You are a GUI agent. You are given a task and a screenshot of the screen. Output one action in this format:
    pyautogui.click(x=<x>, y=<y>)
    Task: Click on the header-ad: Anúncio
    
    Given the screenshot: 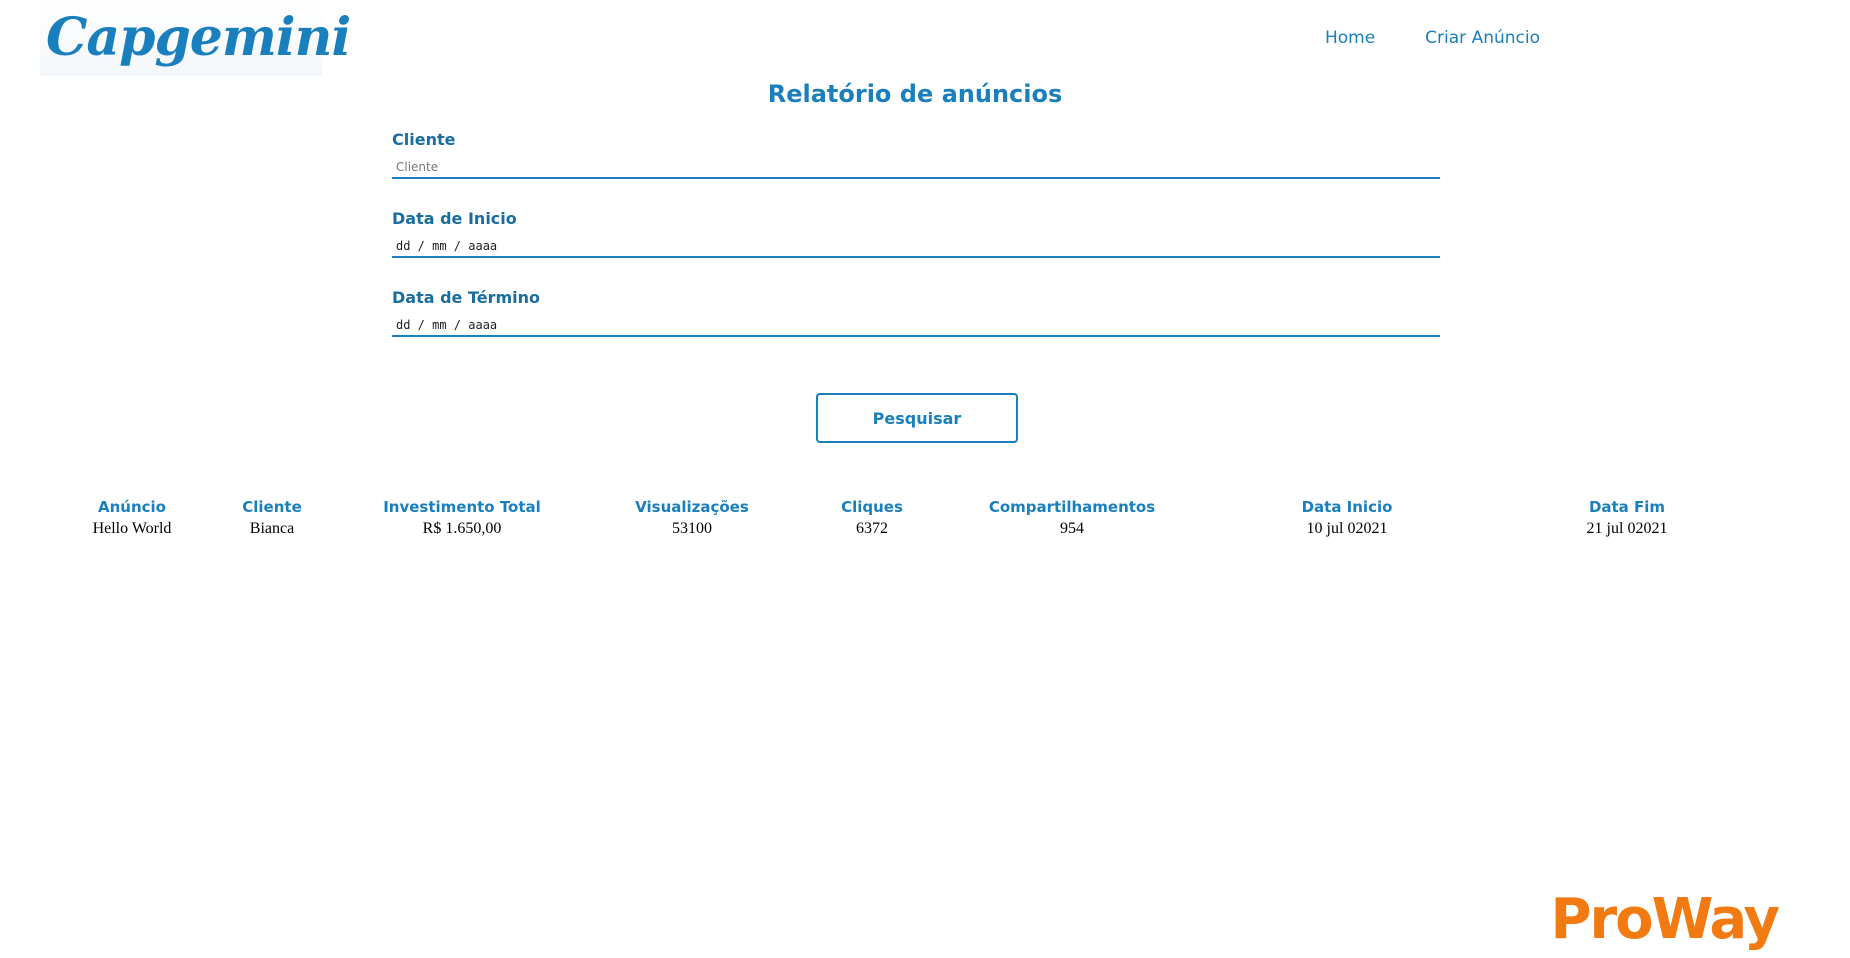 What is the action you would take?
    pyautogui.click(x=132, y=507)
    